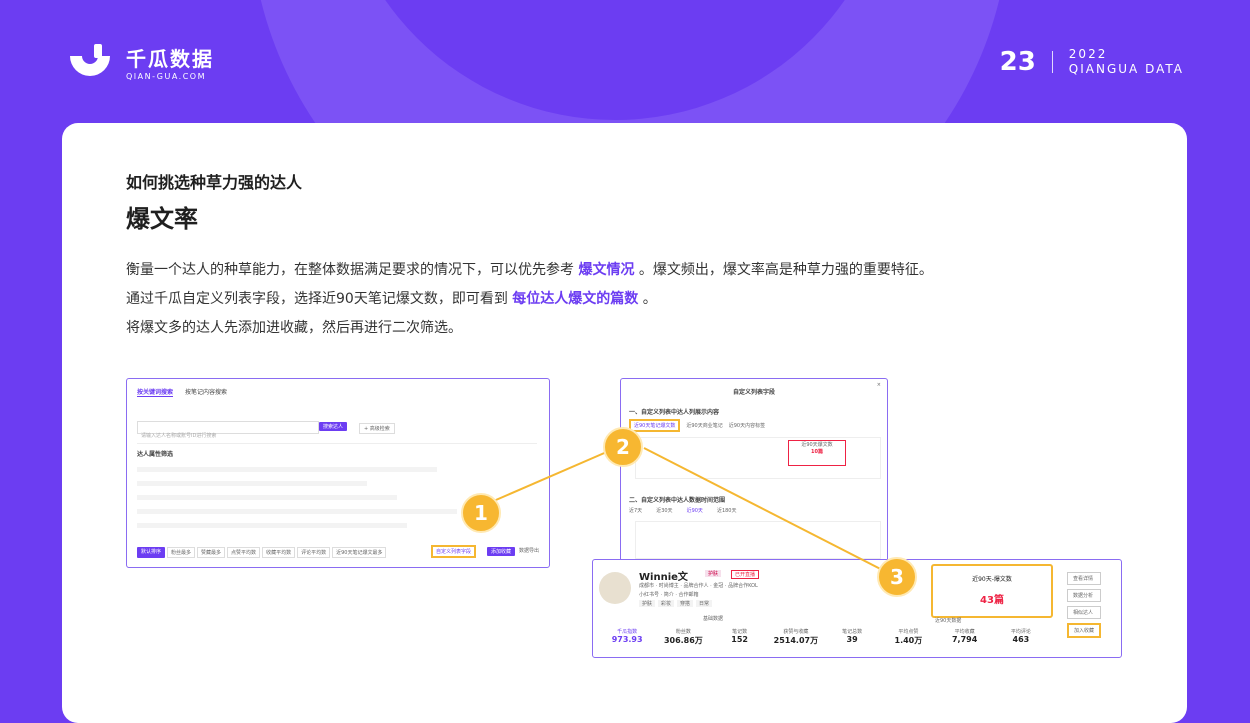  I want to click on connector-lines, so click(690, 509).